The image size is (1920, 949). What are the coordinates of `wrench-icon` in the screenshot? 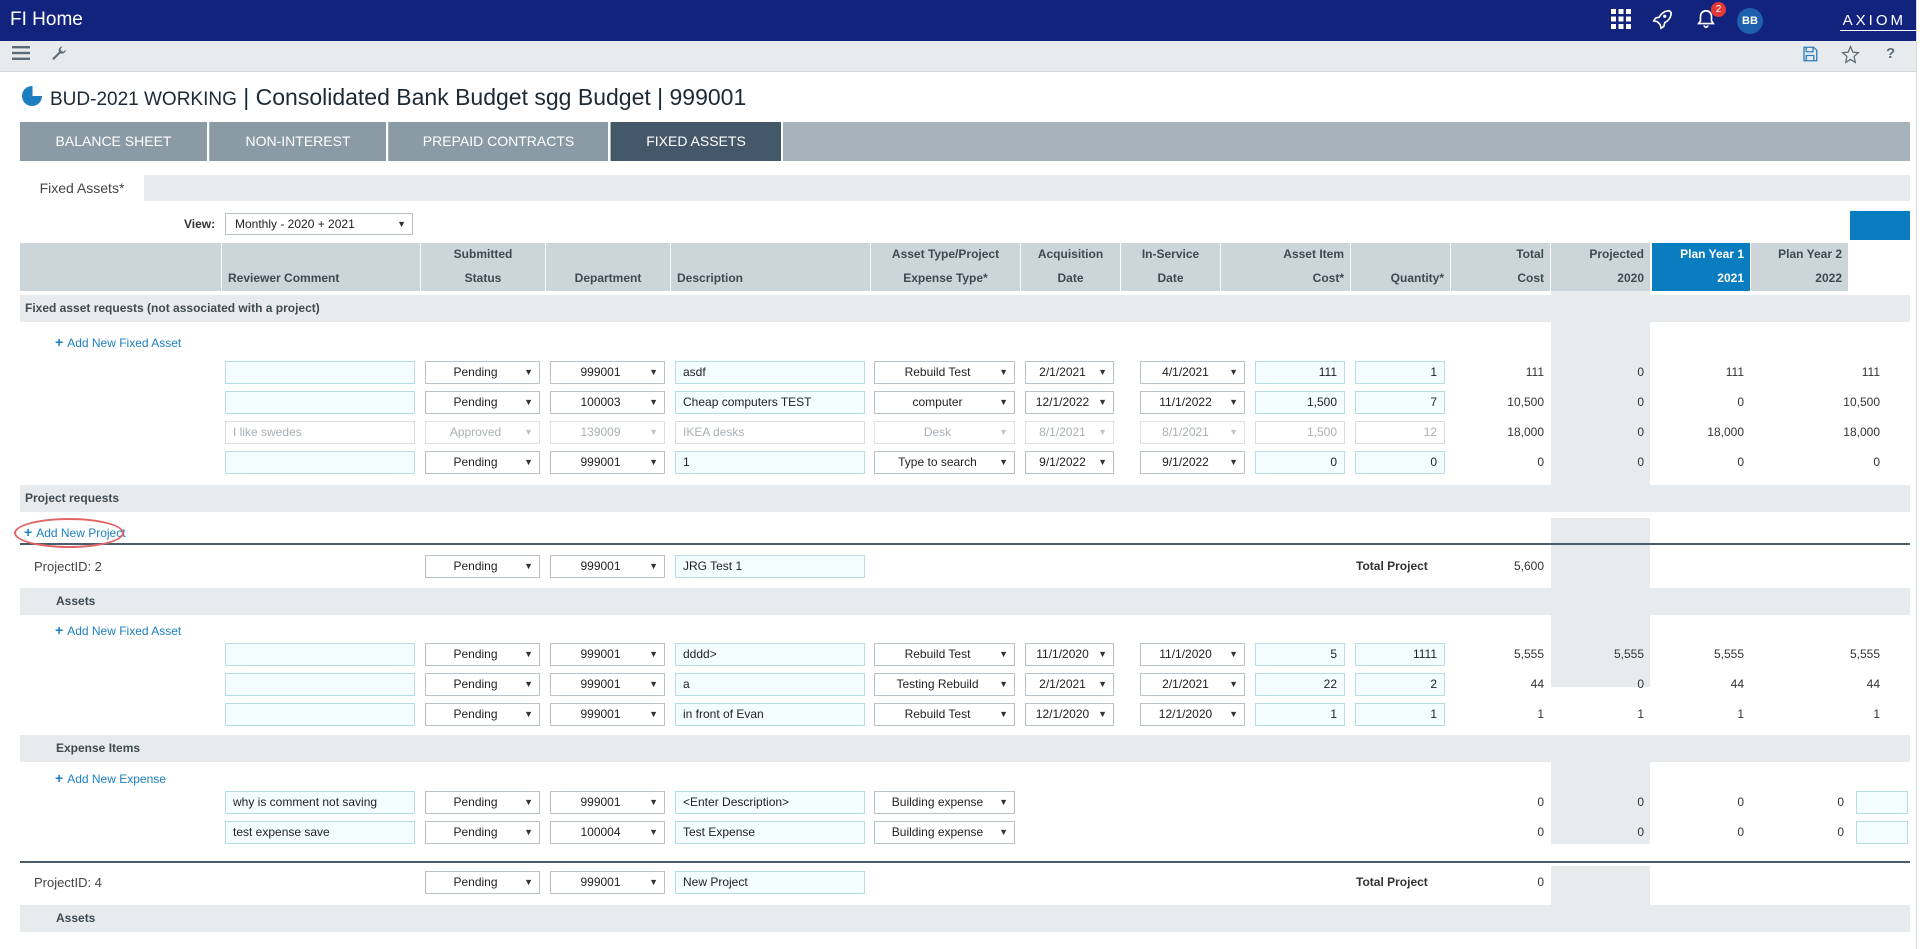 It's located at (59, 57).